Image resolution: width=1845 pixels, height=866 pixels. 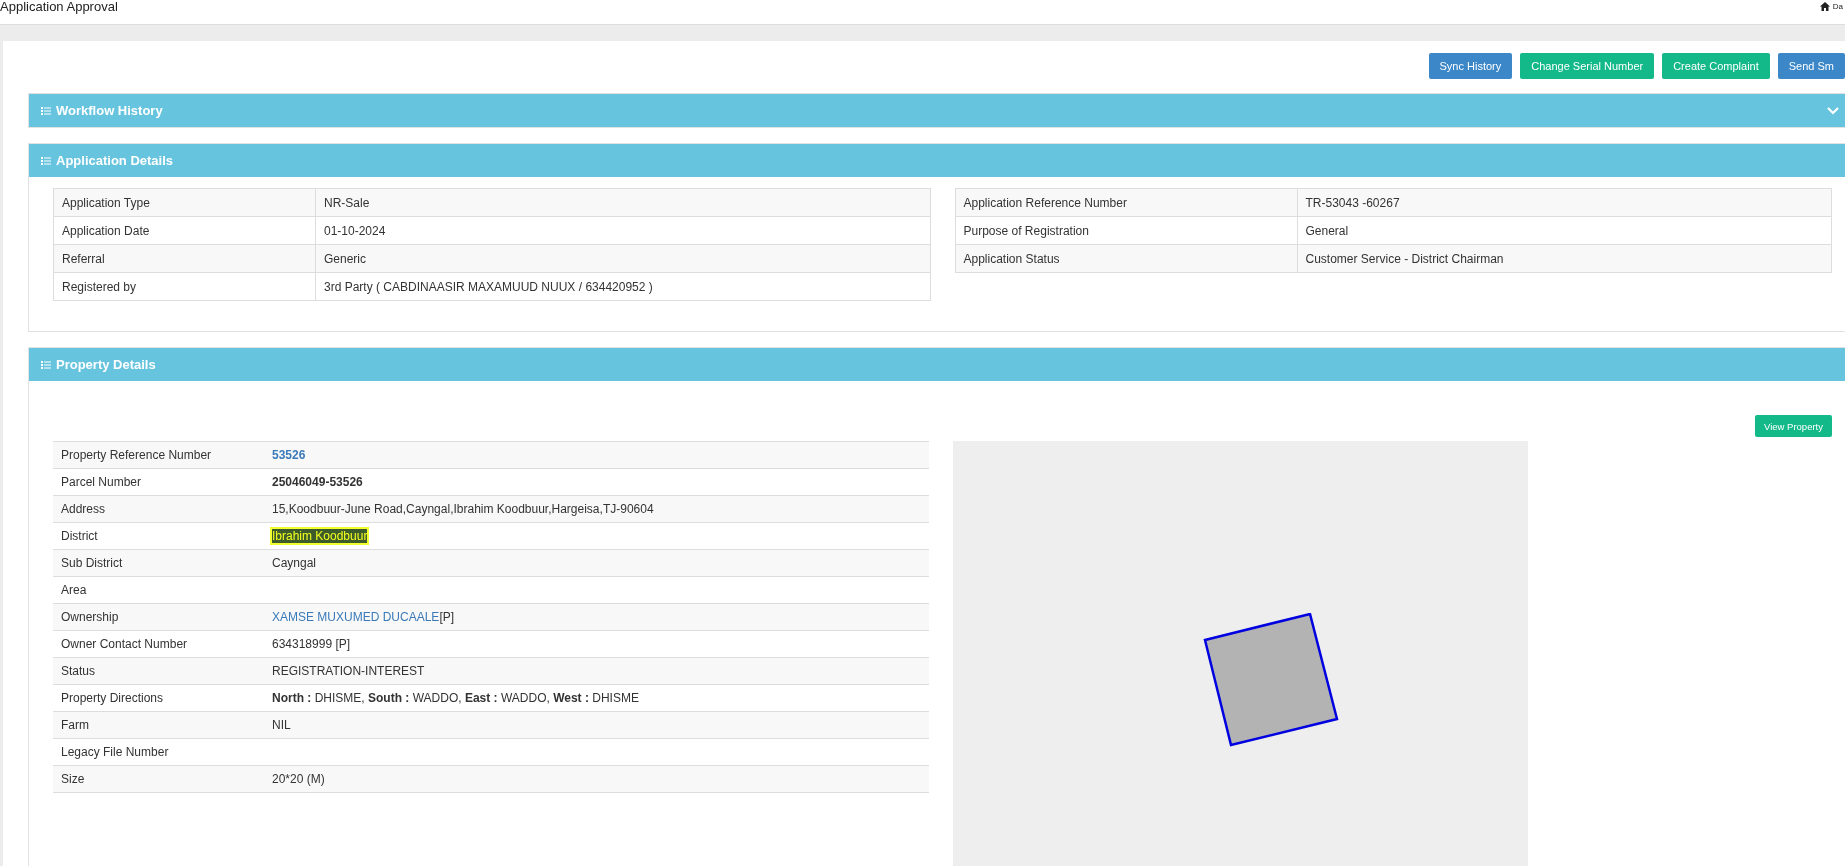 What do you see at coordinates (158, 455) in the screenshot?
I see `table-cell: Property Reference Number` at bounding box center [158, 455].